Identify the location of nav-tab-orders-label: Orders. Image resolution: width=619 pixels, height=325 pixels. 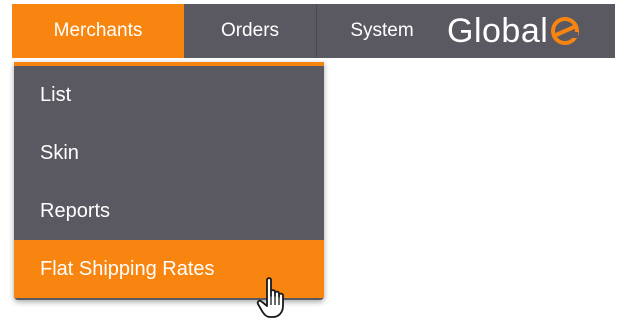
(250, 30).